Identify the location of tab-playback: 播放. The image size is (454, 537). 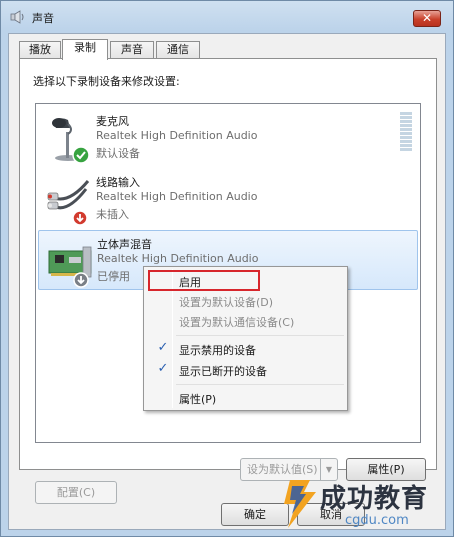
(40, 50).